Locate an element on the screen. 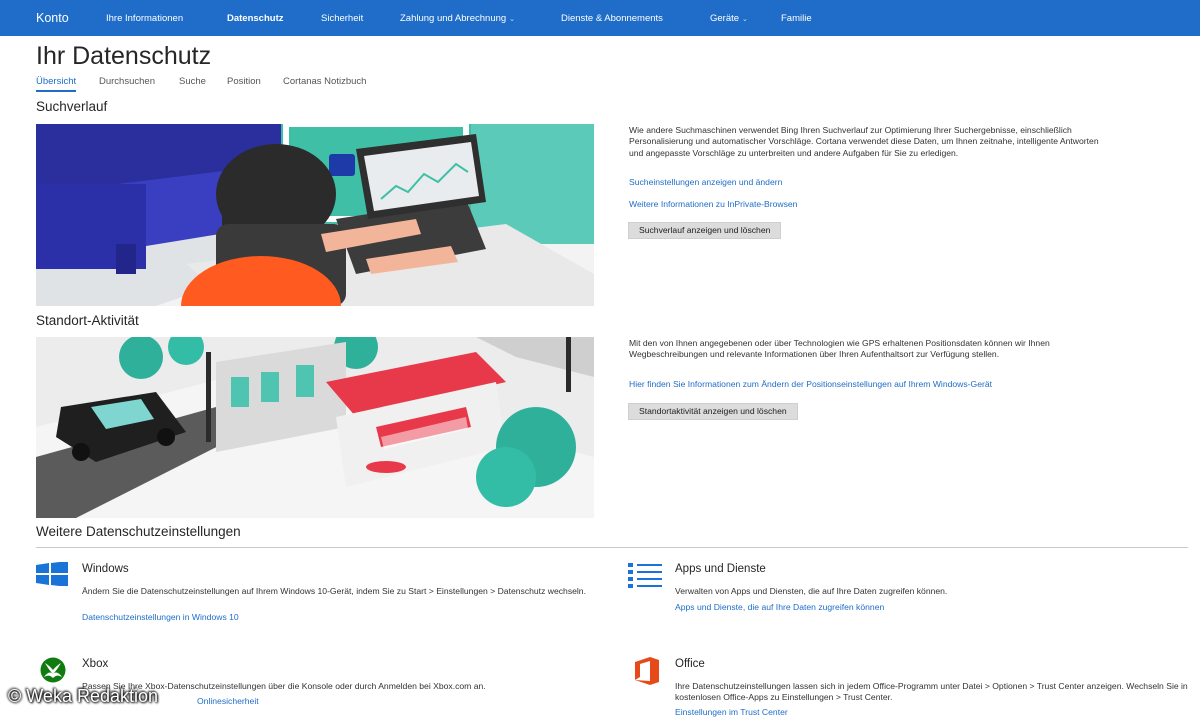 This screenshot has width=1200, height=720. nav-item-label: Zahlung und Abrechnung is located at coordinates (453, 18).